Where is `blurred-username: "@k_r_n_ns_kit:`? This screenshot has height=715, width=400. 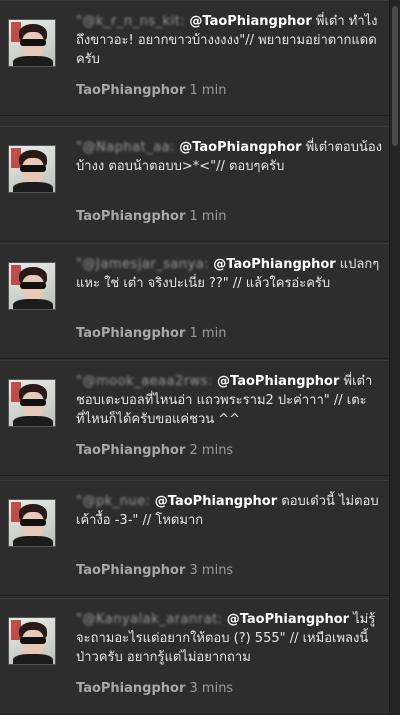 blurred-username: "@k_r_n_ns_kit: is located at coordinates (131, 21).